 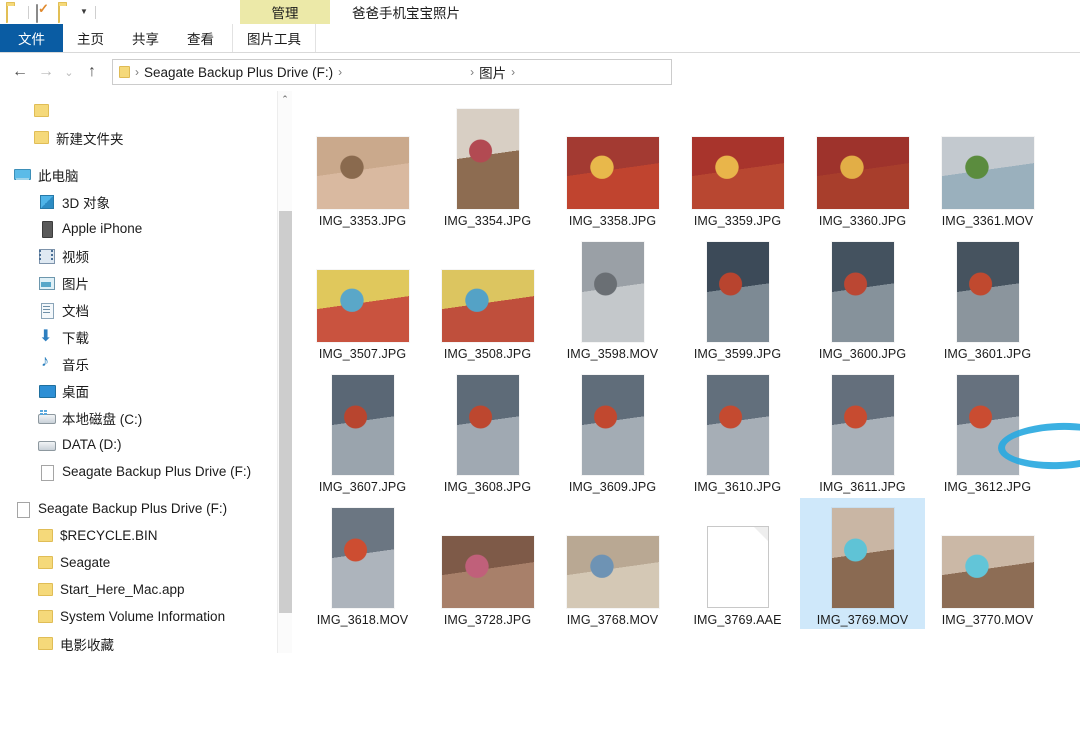 I want to click on desk-icon, so click(x=47, y=391).